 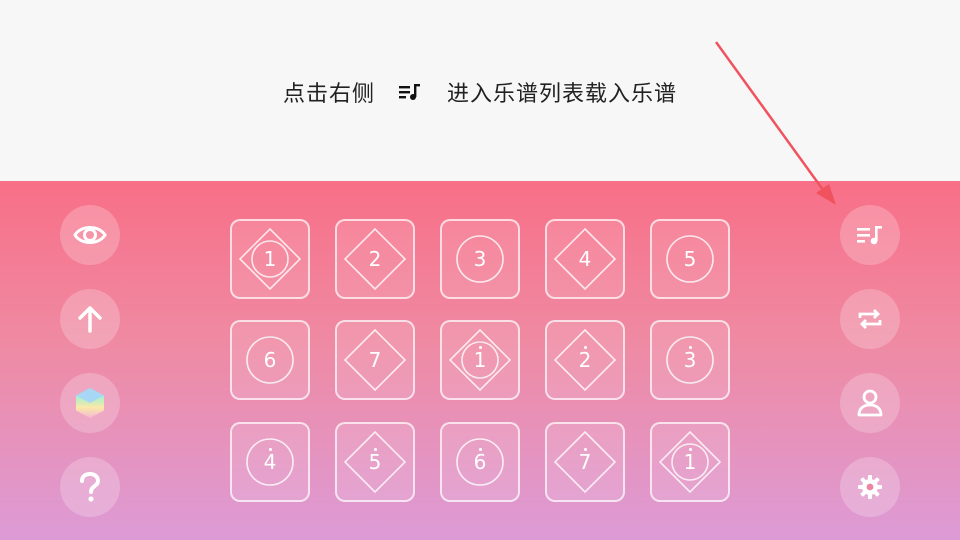 I want to click on arrow-up-button, so click(x=90, y=319).